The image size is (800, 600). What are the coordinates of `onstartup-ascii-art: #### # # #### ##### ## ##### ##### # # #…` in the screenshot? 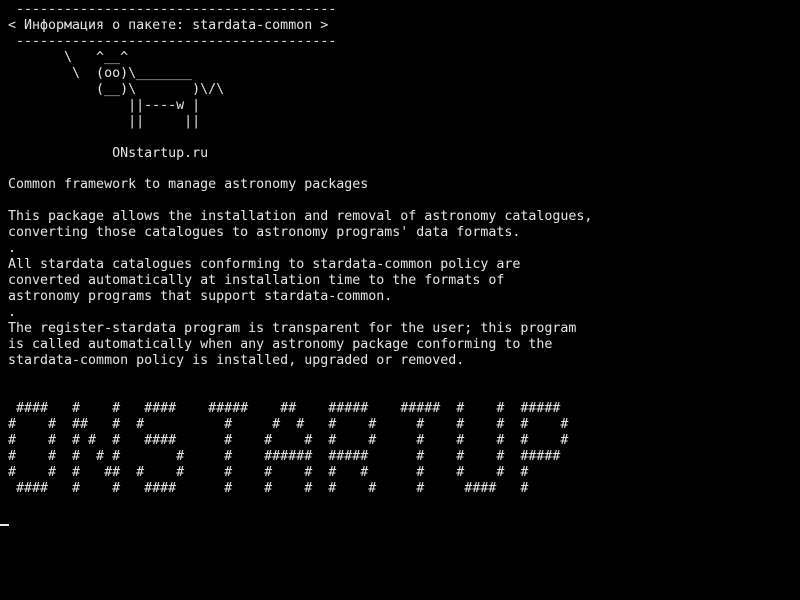 It's located at (288, 448).